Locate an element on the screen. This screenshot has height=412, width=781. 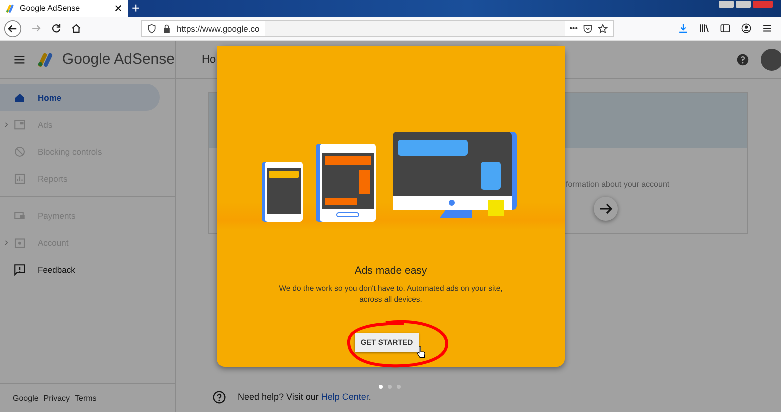
browser-tab: Google AdSense is located at coordinates (64, 8).